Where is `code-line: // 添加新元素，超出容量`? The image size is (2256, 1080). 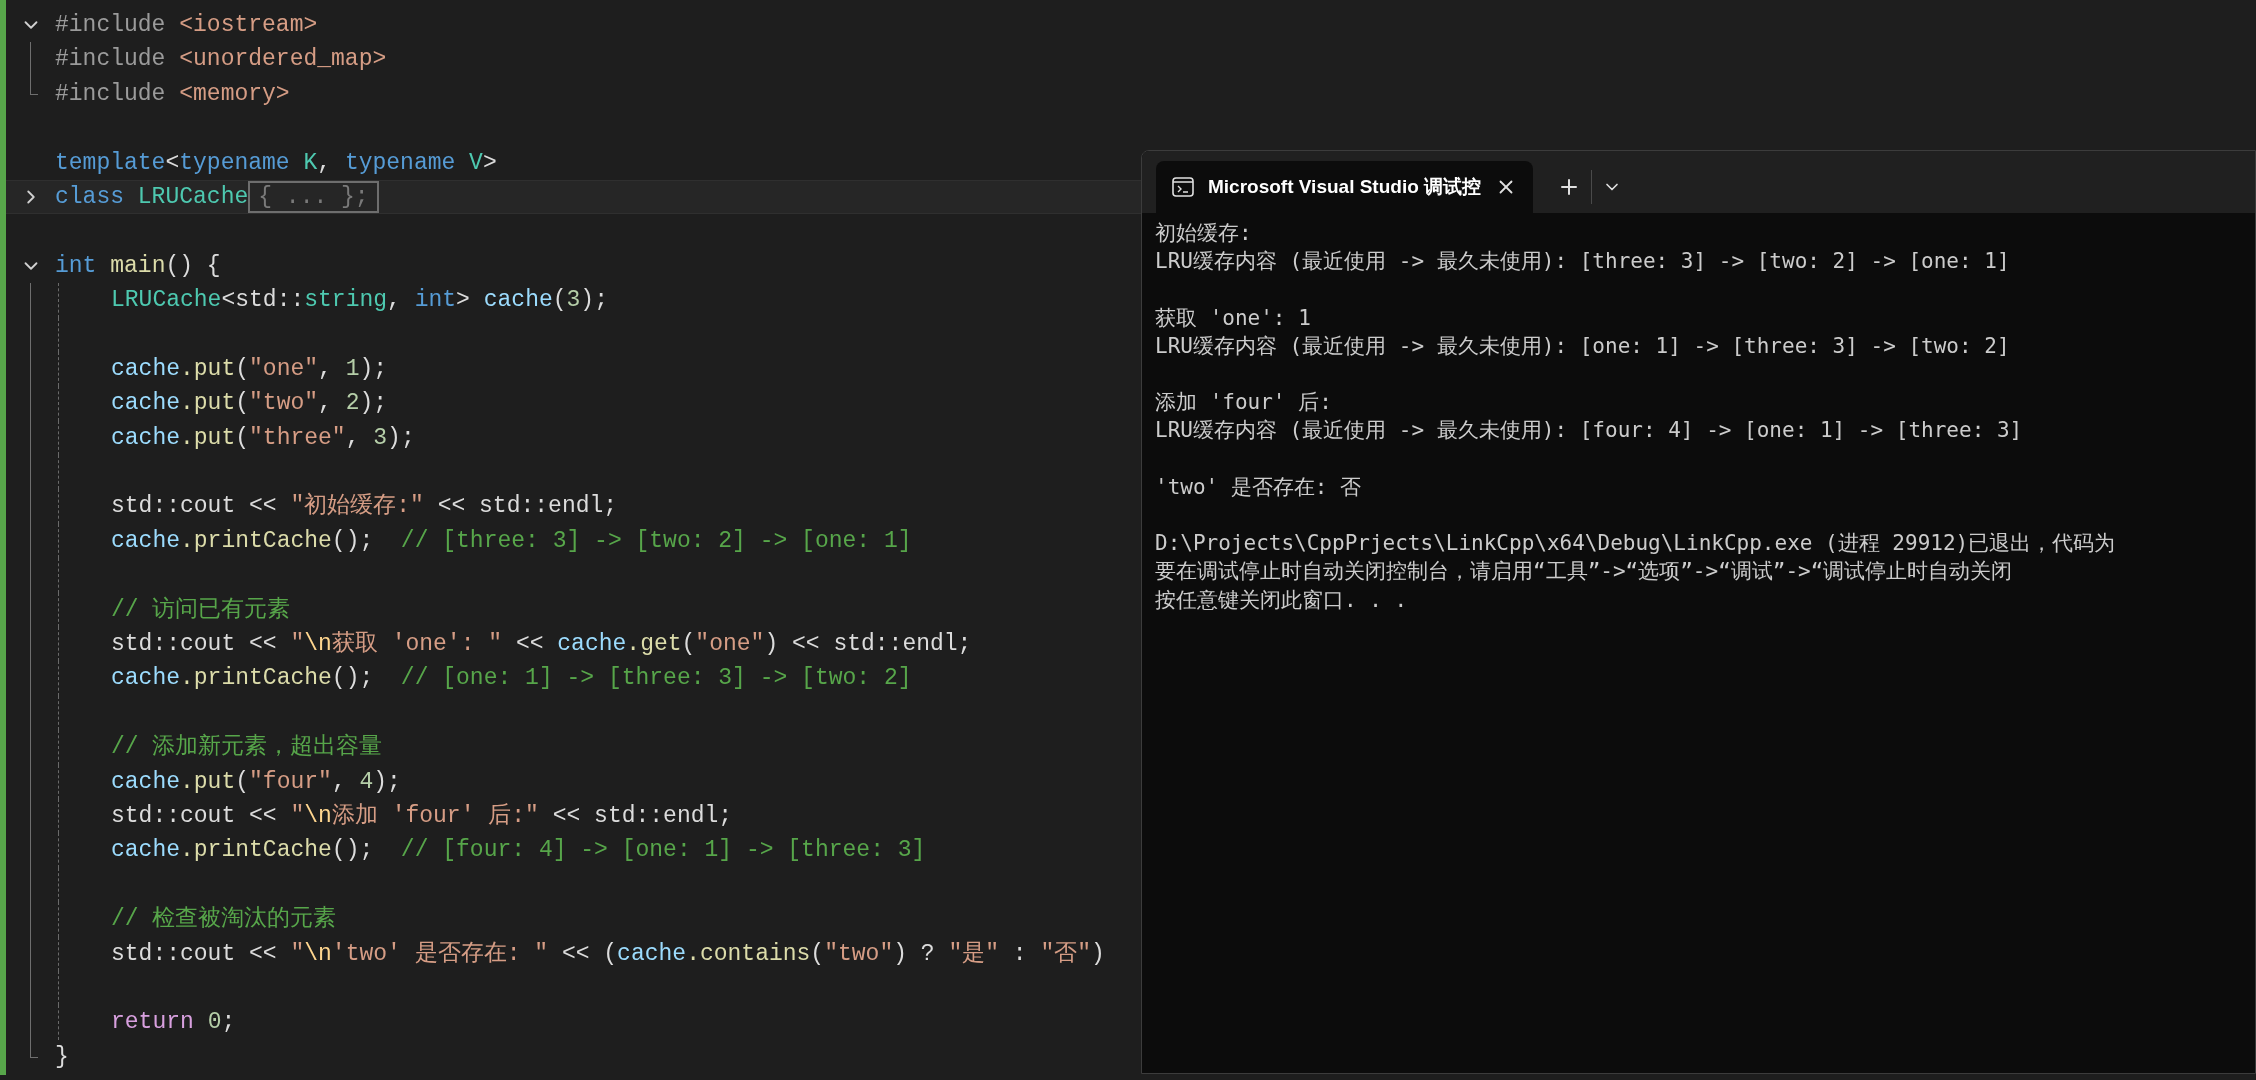 code-line: // 添加新元素，超出容量 is located at coordinates (247, 747).